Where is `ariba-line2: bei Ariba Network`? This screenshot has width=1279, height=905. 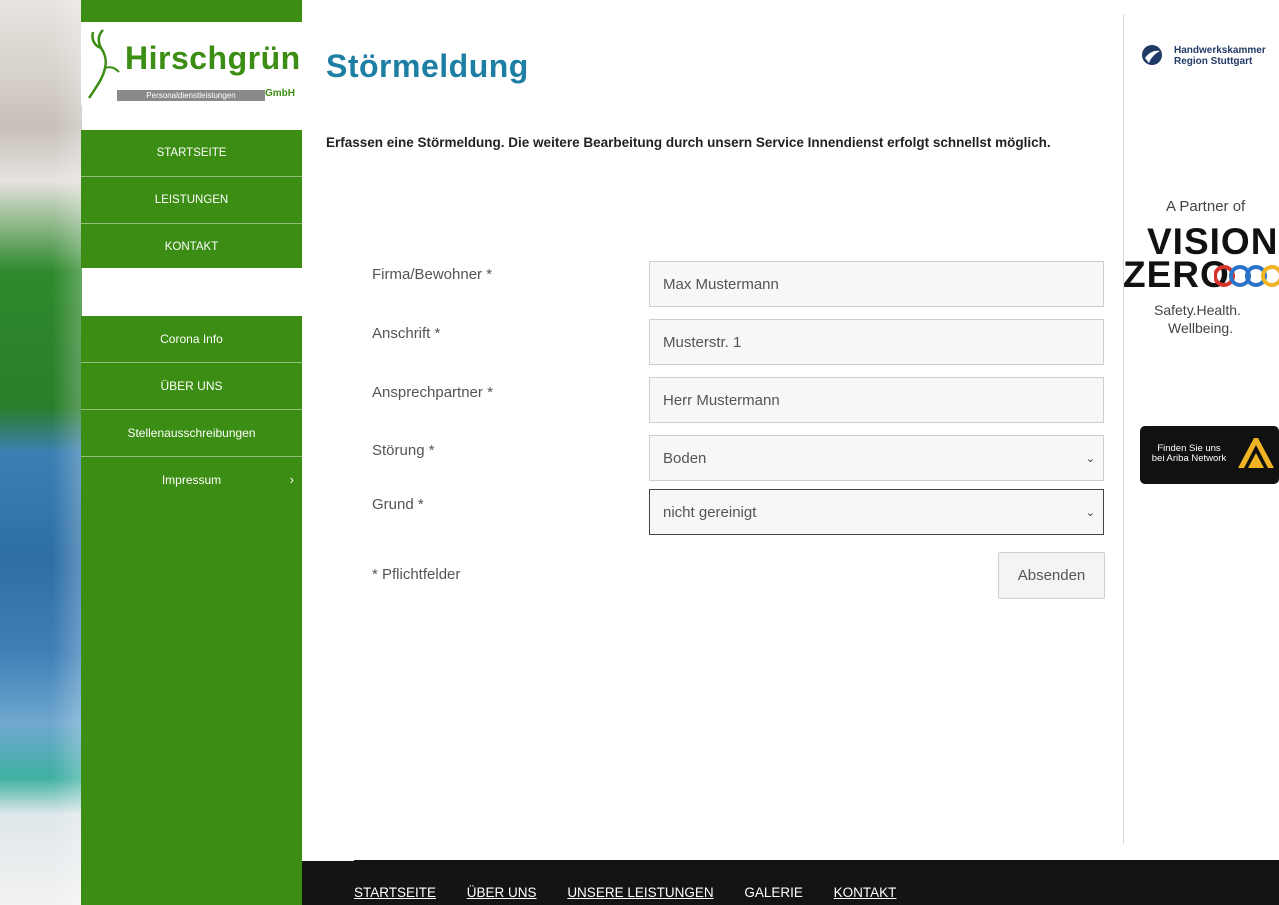 ariba-line2: bei Ariba Network is located at coordinates (1189, 458).